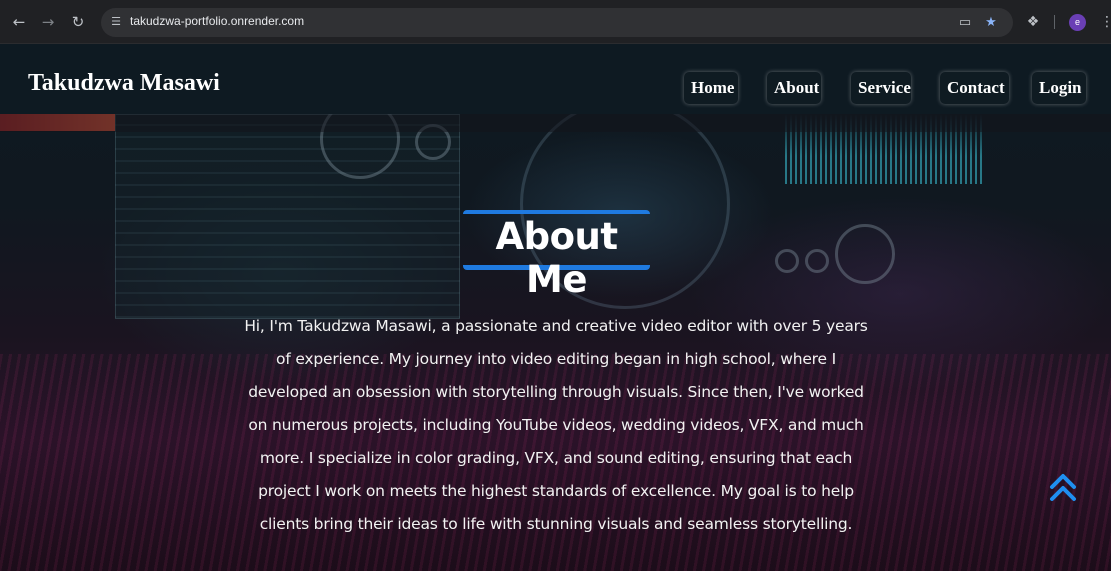 The height and width of the screenshot is (571, 1111). Describe the element at coordinates (217, 21) in the screenshot. I see `url-text: takudzwa-portfolio.onrender.com` at that location.